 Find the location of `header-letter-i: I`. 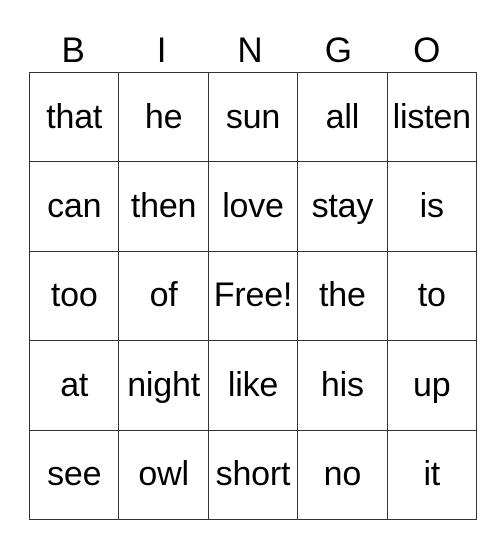

header-letter-i: I is located at coordinates (161, 50).